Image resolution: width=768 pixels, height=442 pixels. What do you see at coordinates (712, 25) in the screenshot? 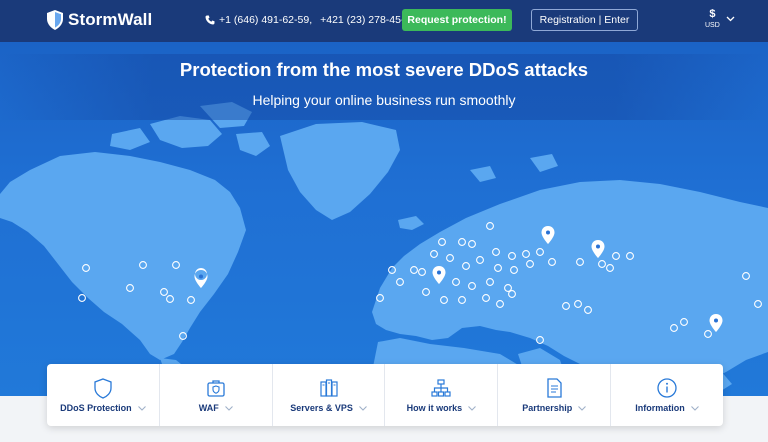
I see `currency-code: USD` at bounding box center [712, 25].